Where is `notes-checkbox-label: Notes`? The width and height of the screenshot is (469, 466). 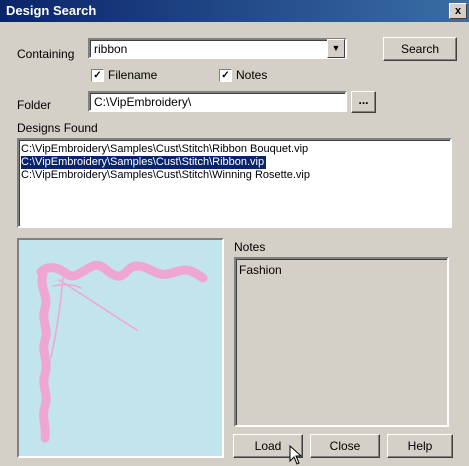 notes-checkbox-label: Notes is located at coordinates (252, 75).